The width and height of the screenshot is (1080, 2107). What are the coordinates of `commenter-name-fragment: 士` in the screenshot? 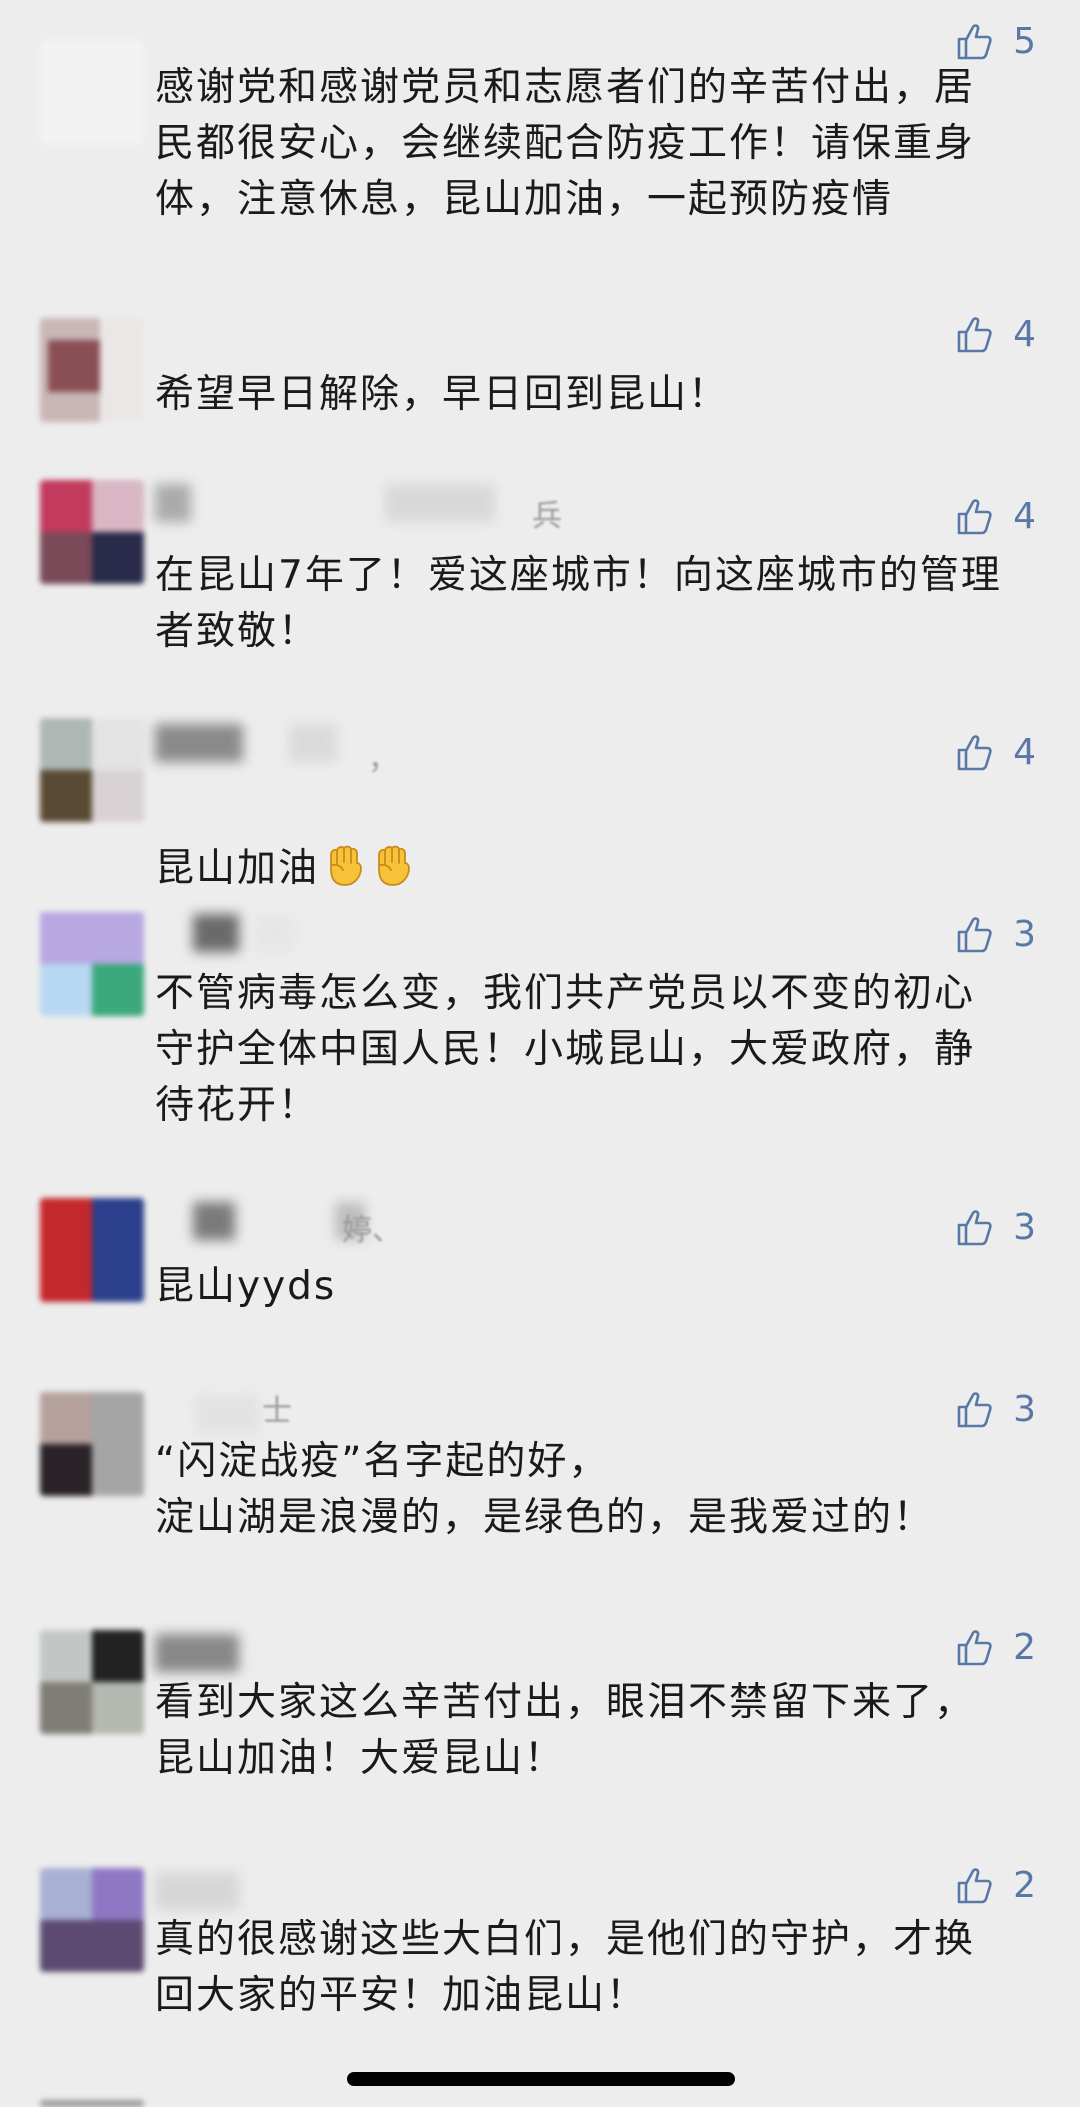 It's located at (277, 1411).